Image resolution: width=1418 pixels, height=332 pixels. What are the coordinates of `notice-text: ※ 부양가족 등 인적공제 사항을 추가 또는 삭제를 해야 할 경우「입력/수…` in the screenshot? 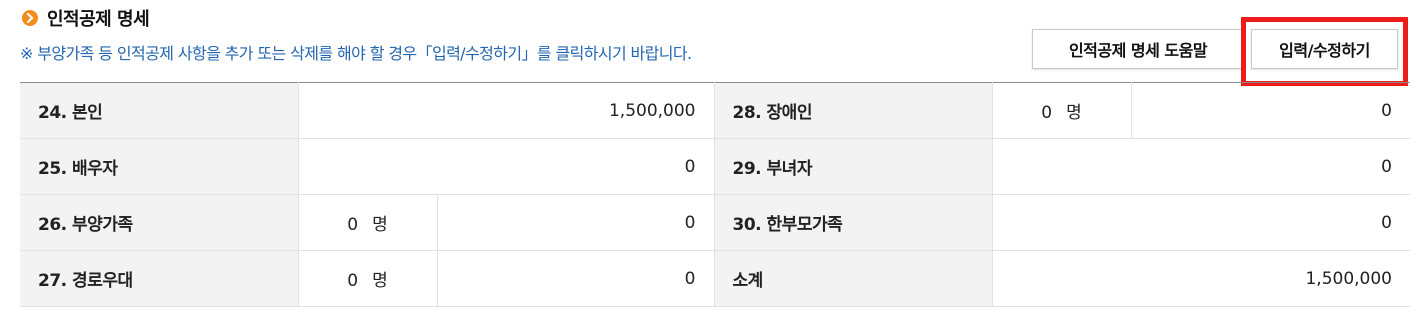 It's located at (356, 53).